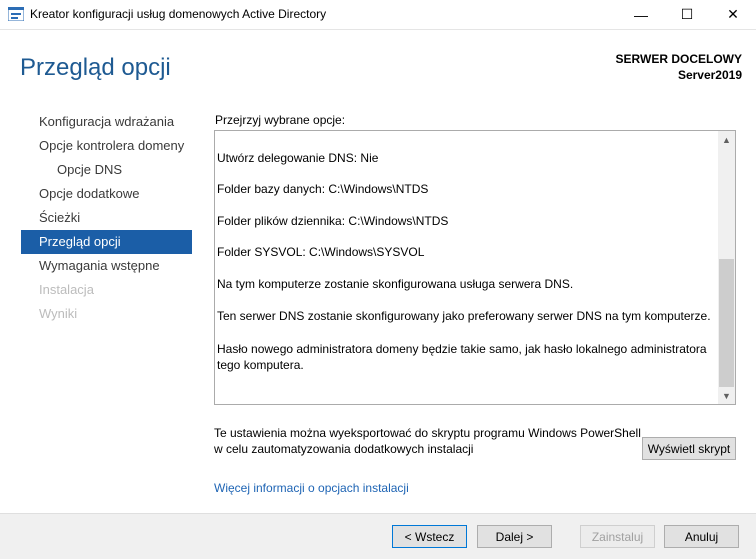 The width and height of the screenshot is (756, 559). I want to click on nav-item-additional-options: Opcje dodatkowe, so click(106, 194).